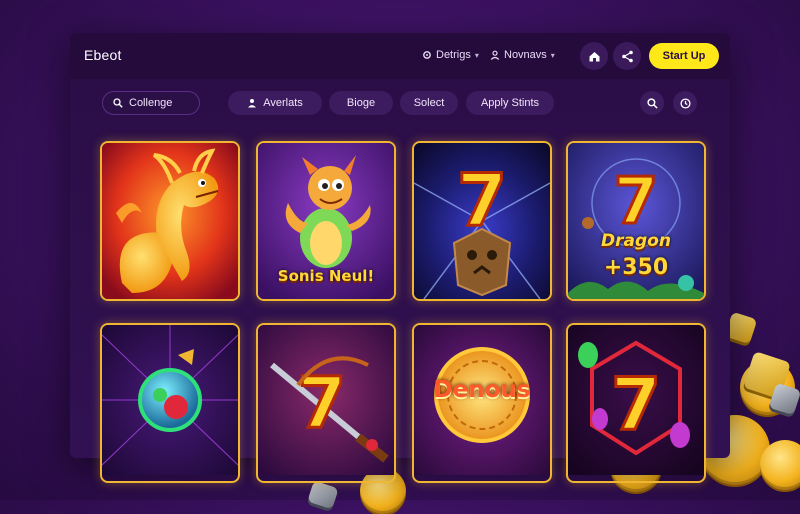 This screenshot has height=514, width=800. I want to click on game-tile-dragon-350: 7 Dragon +350, so click(636, 221).